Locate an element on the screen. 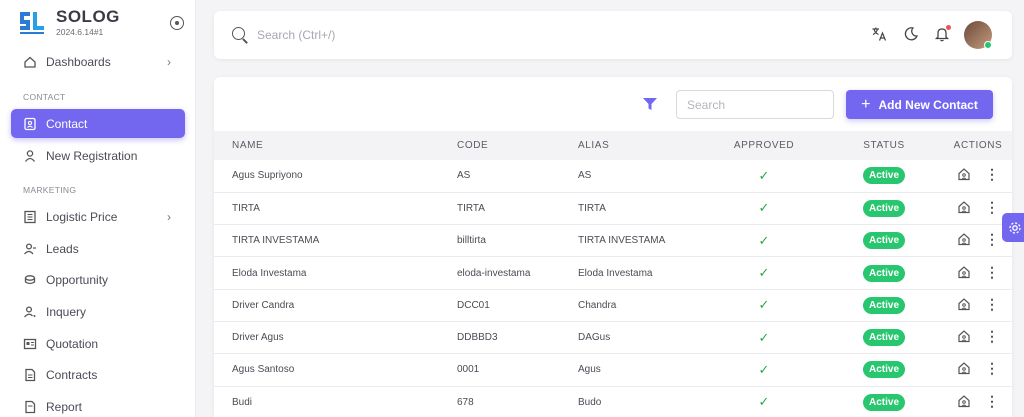  column-header-approved: APPROVED is located at coordinates (764, 145).